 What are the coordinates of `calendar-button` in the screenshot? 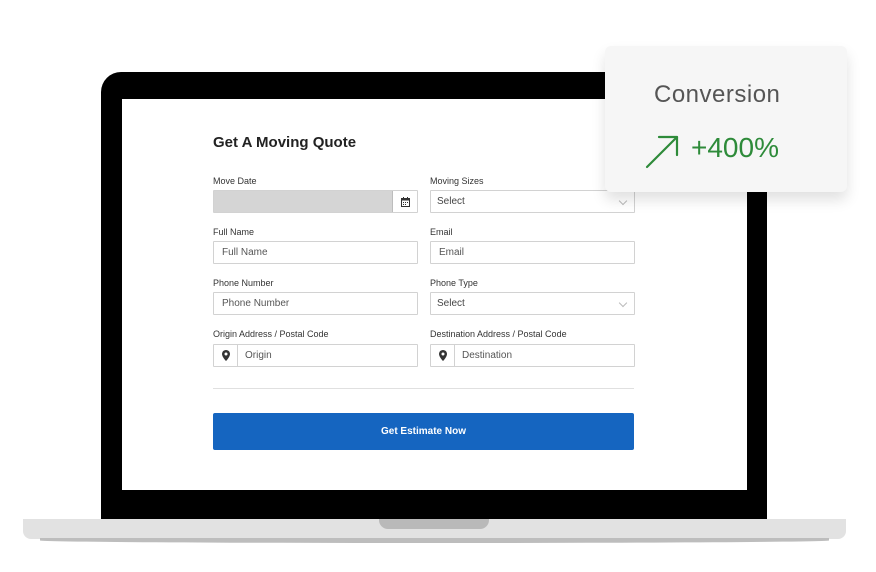 It's located at (404, 201).